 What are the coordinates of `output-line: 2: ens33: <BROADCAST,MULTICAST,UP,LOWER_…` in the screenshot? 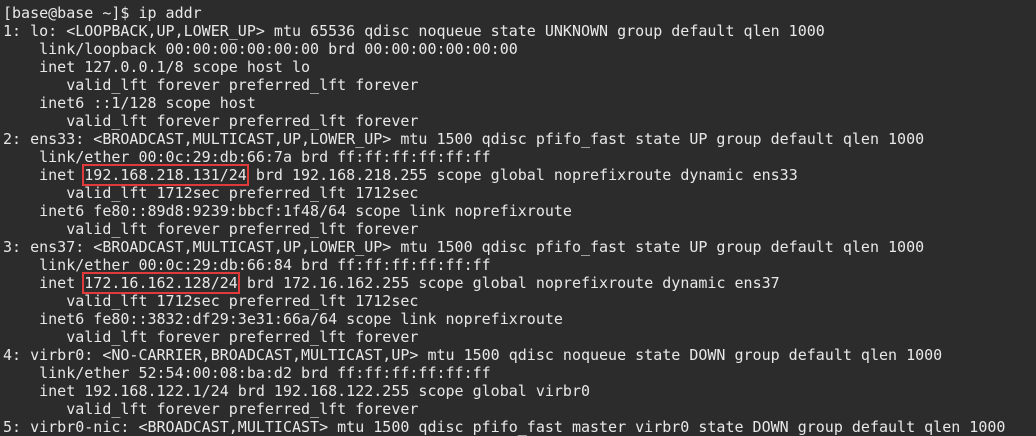 It's located at (464, 139).